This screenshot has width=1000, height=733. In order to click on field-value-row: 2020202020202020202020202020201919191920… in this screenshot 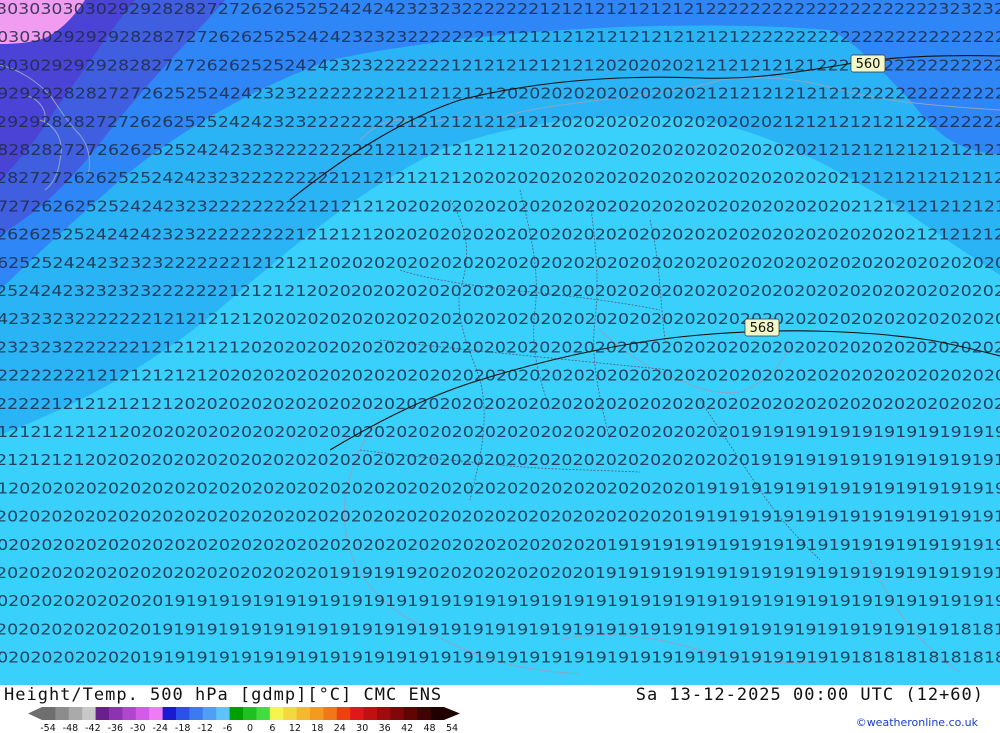, I will do `click(500, 573)`.